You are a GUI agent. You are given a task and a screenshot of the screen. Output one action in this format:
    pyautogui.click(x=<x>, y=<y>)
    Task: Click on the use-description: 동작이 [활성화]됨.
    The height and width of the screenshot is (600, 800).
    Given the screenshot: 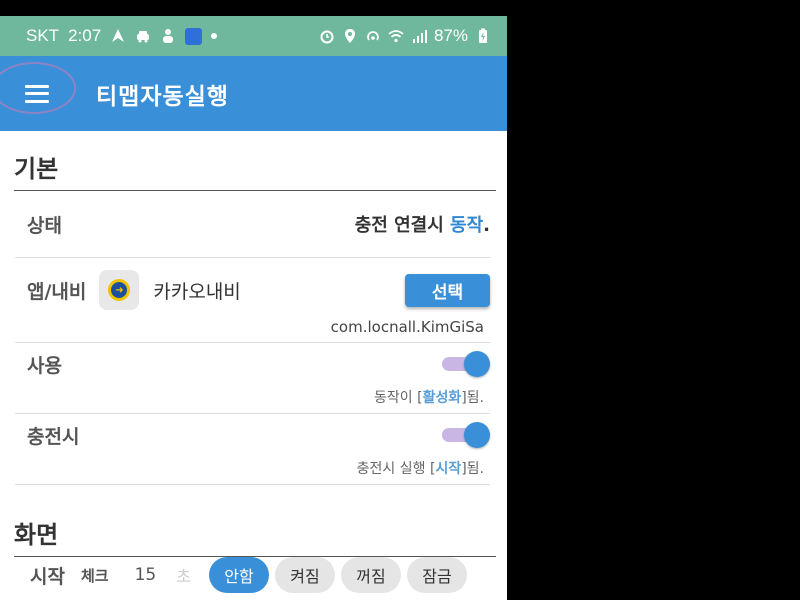 What is the action you would take?
    pyautogui.click(x=429, y=397)
    